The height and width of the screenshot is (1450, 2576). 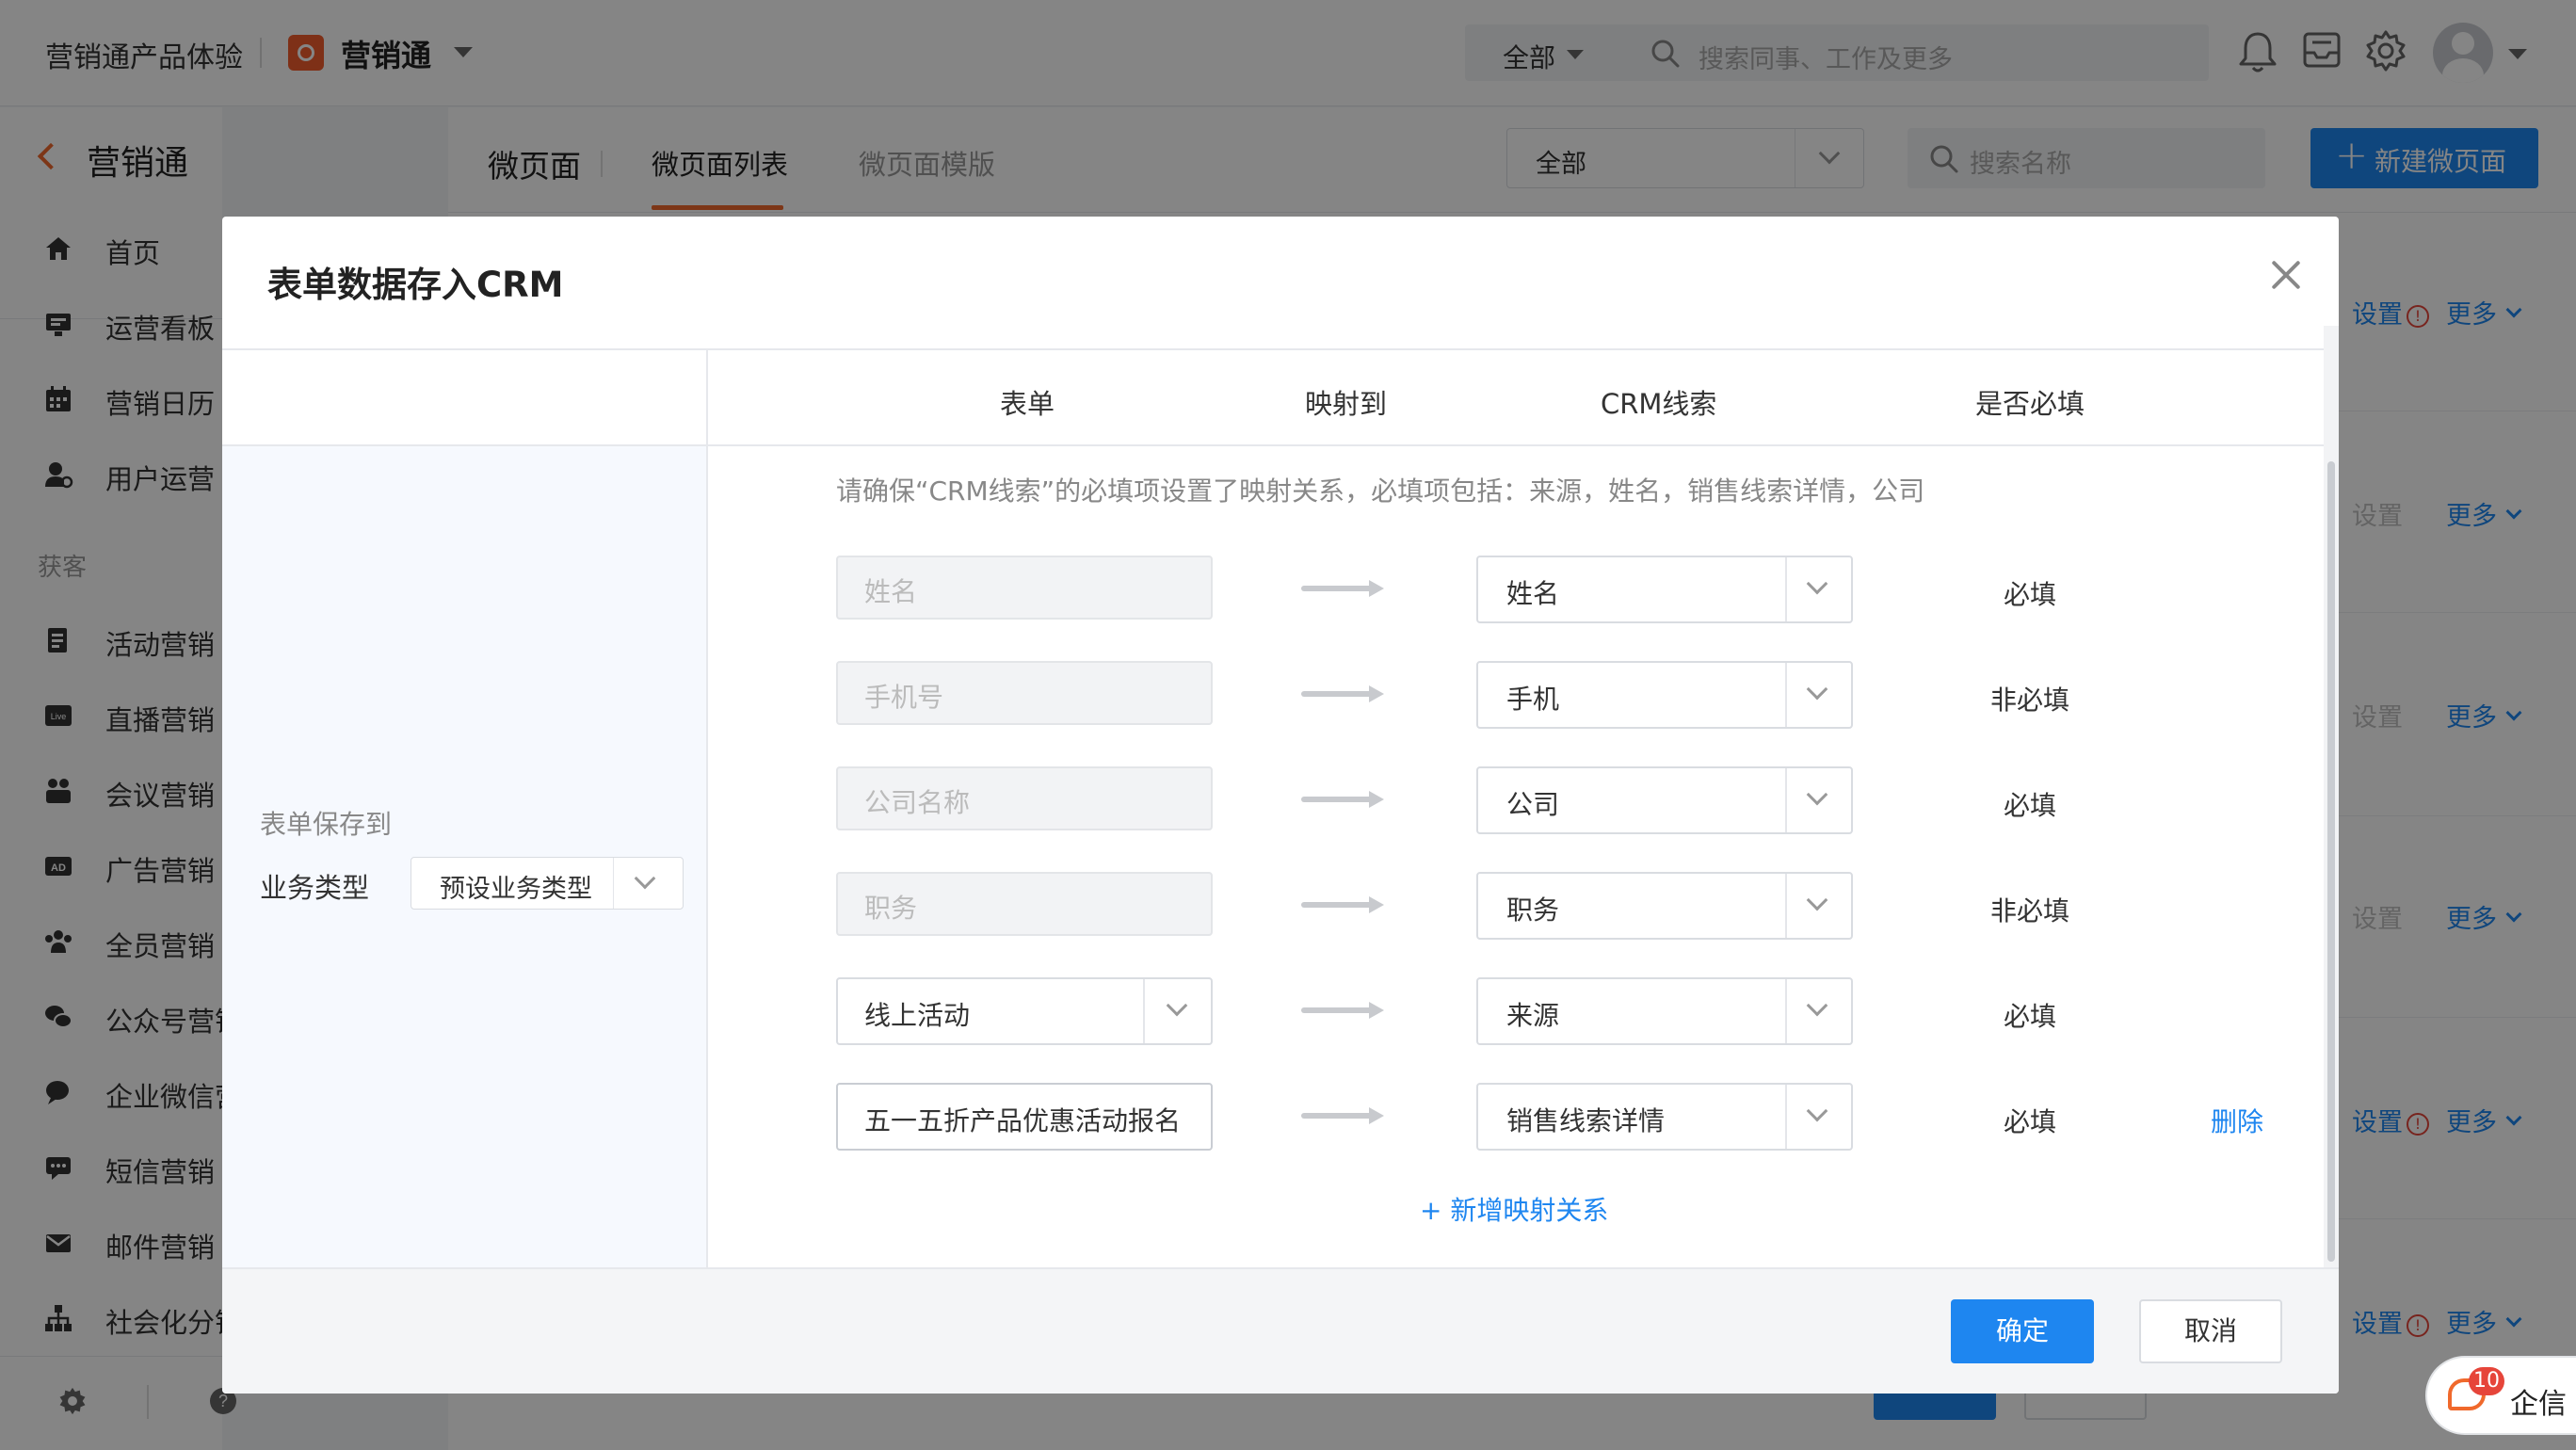 What do you see at coordinates (516, 889) in the screenshot?
I see `business-type-value: 预设业务类型` at bounding box center [516, 889].